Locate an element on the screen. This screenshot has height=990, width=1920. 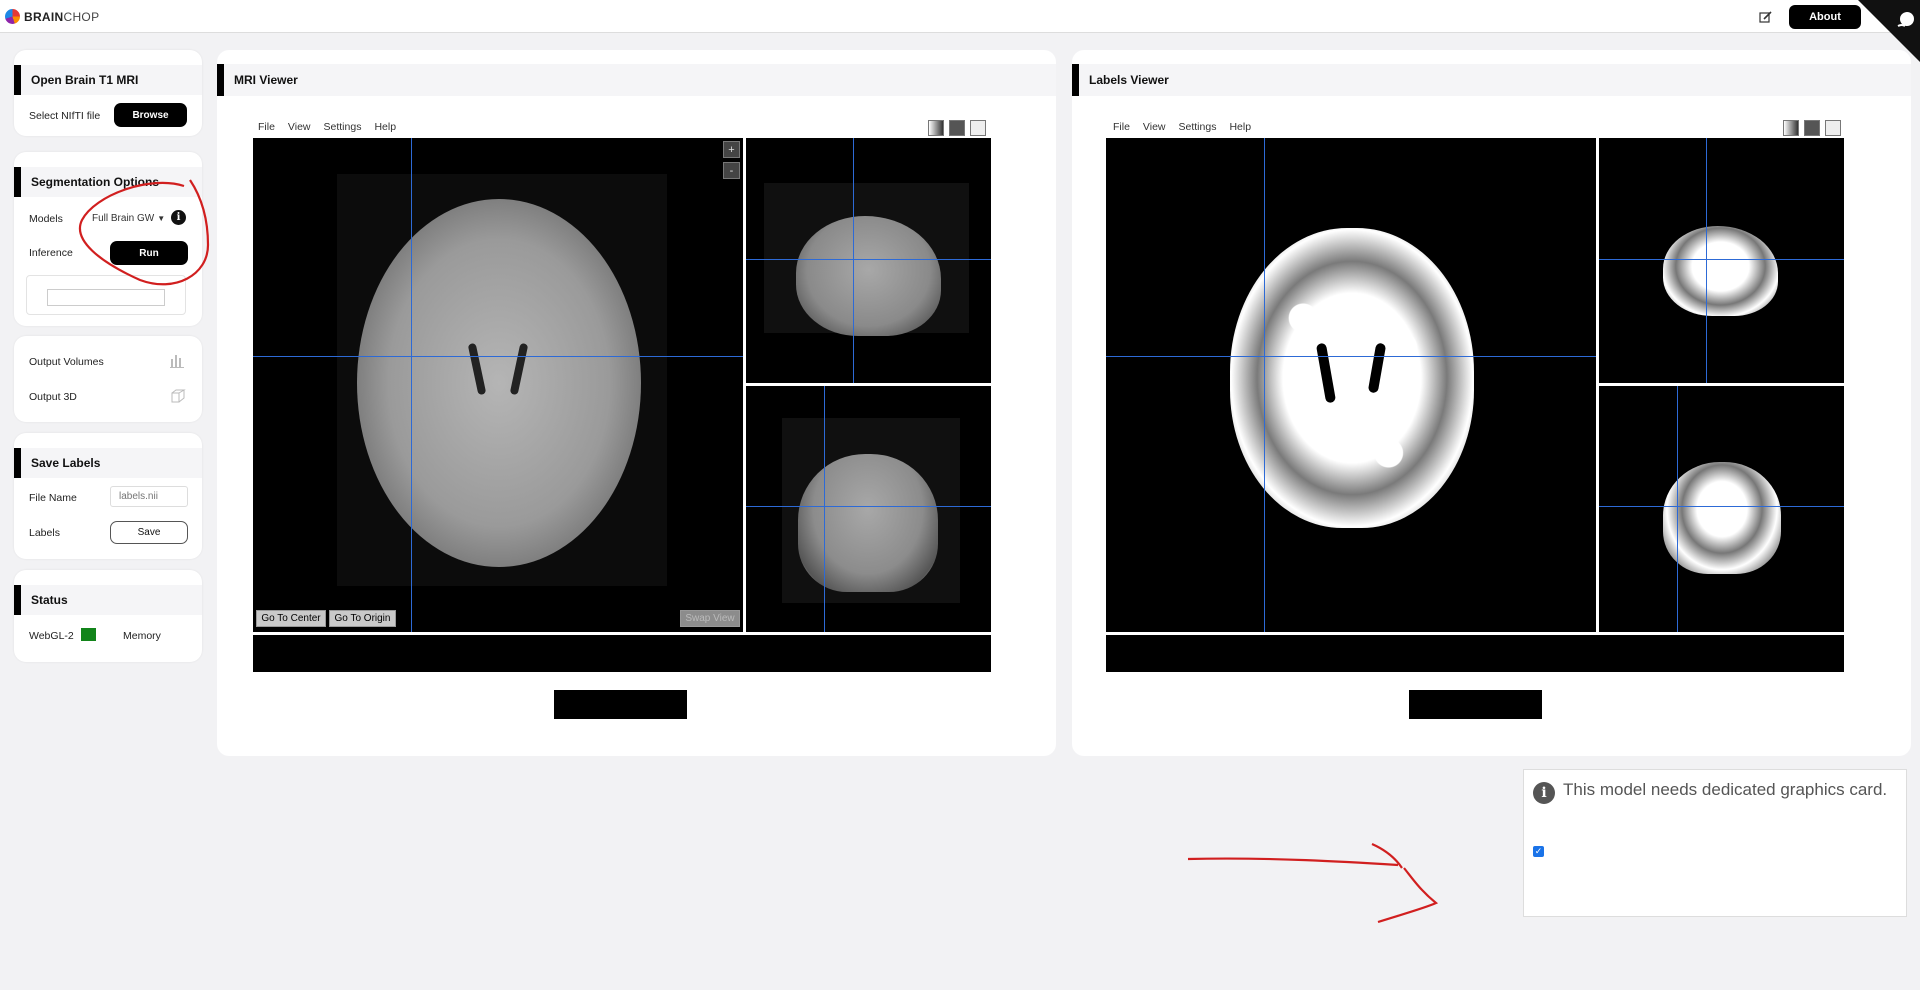
segmentation-coronal-image is located at coordinates (1722, 518).